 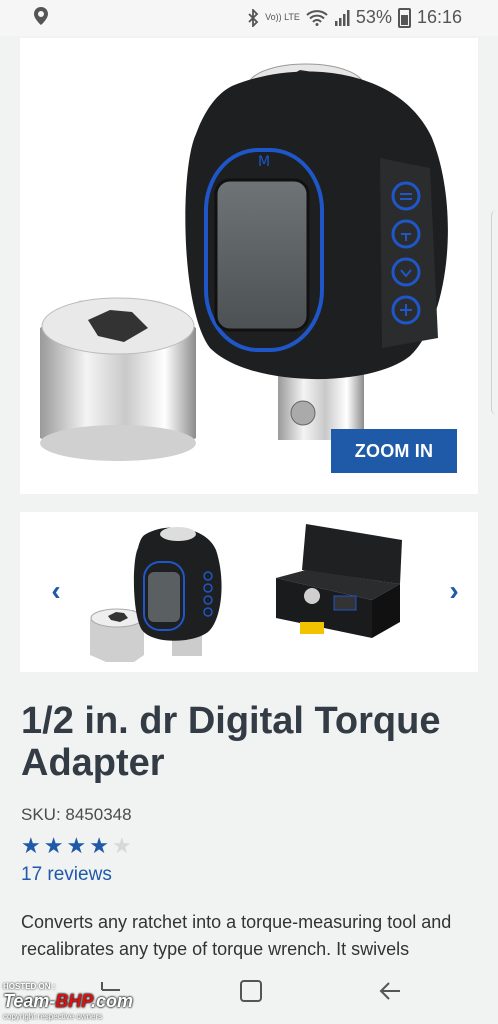 What do you see at coordinates (41, 16) in the screenshot?
I see `location-icon` at bounding box center [41, 16].